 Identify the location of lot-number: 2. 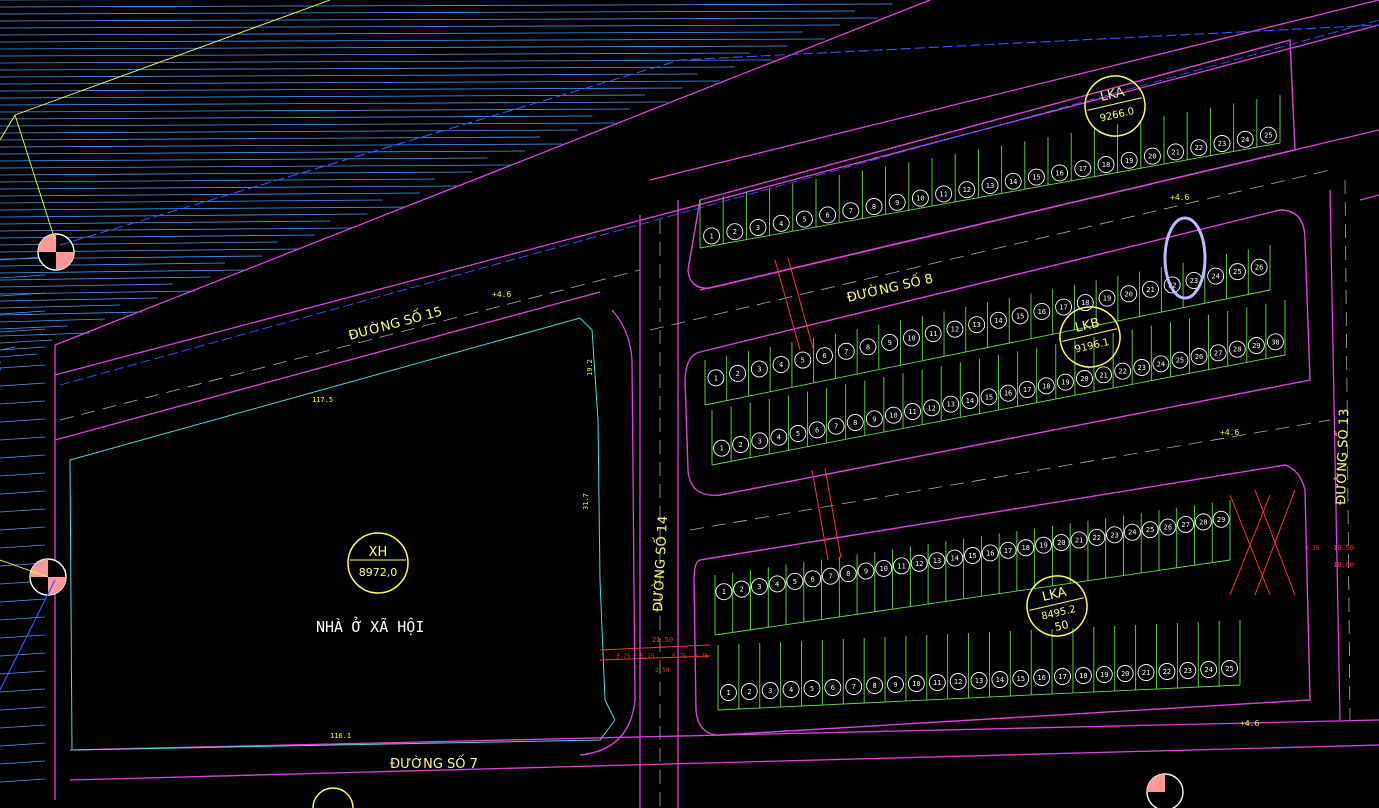
(741, 445).